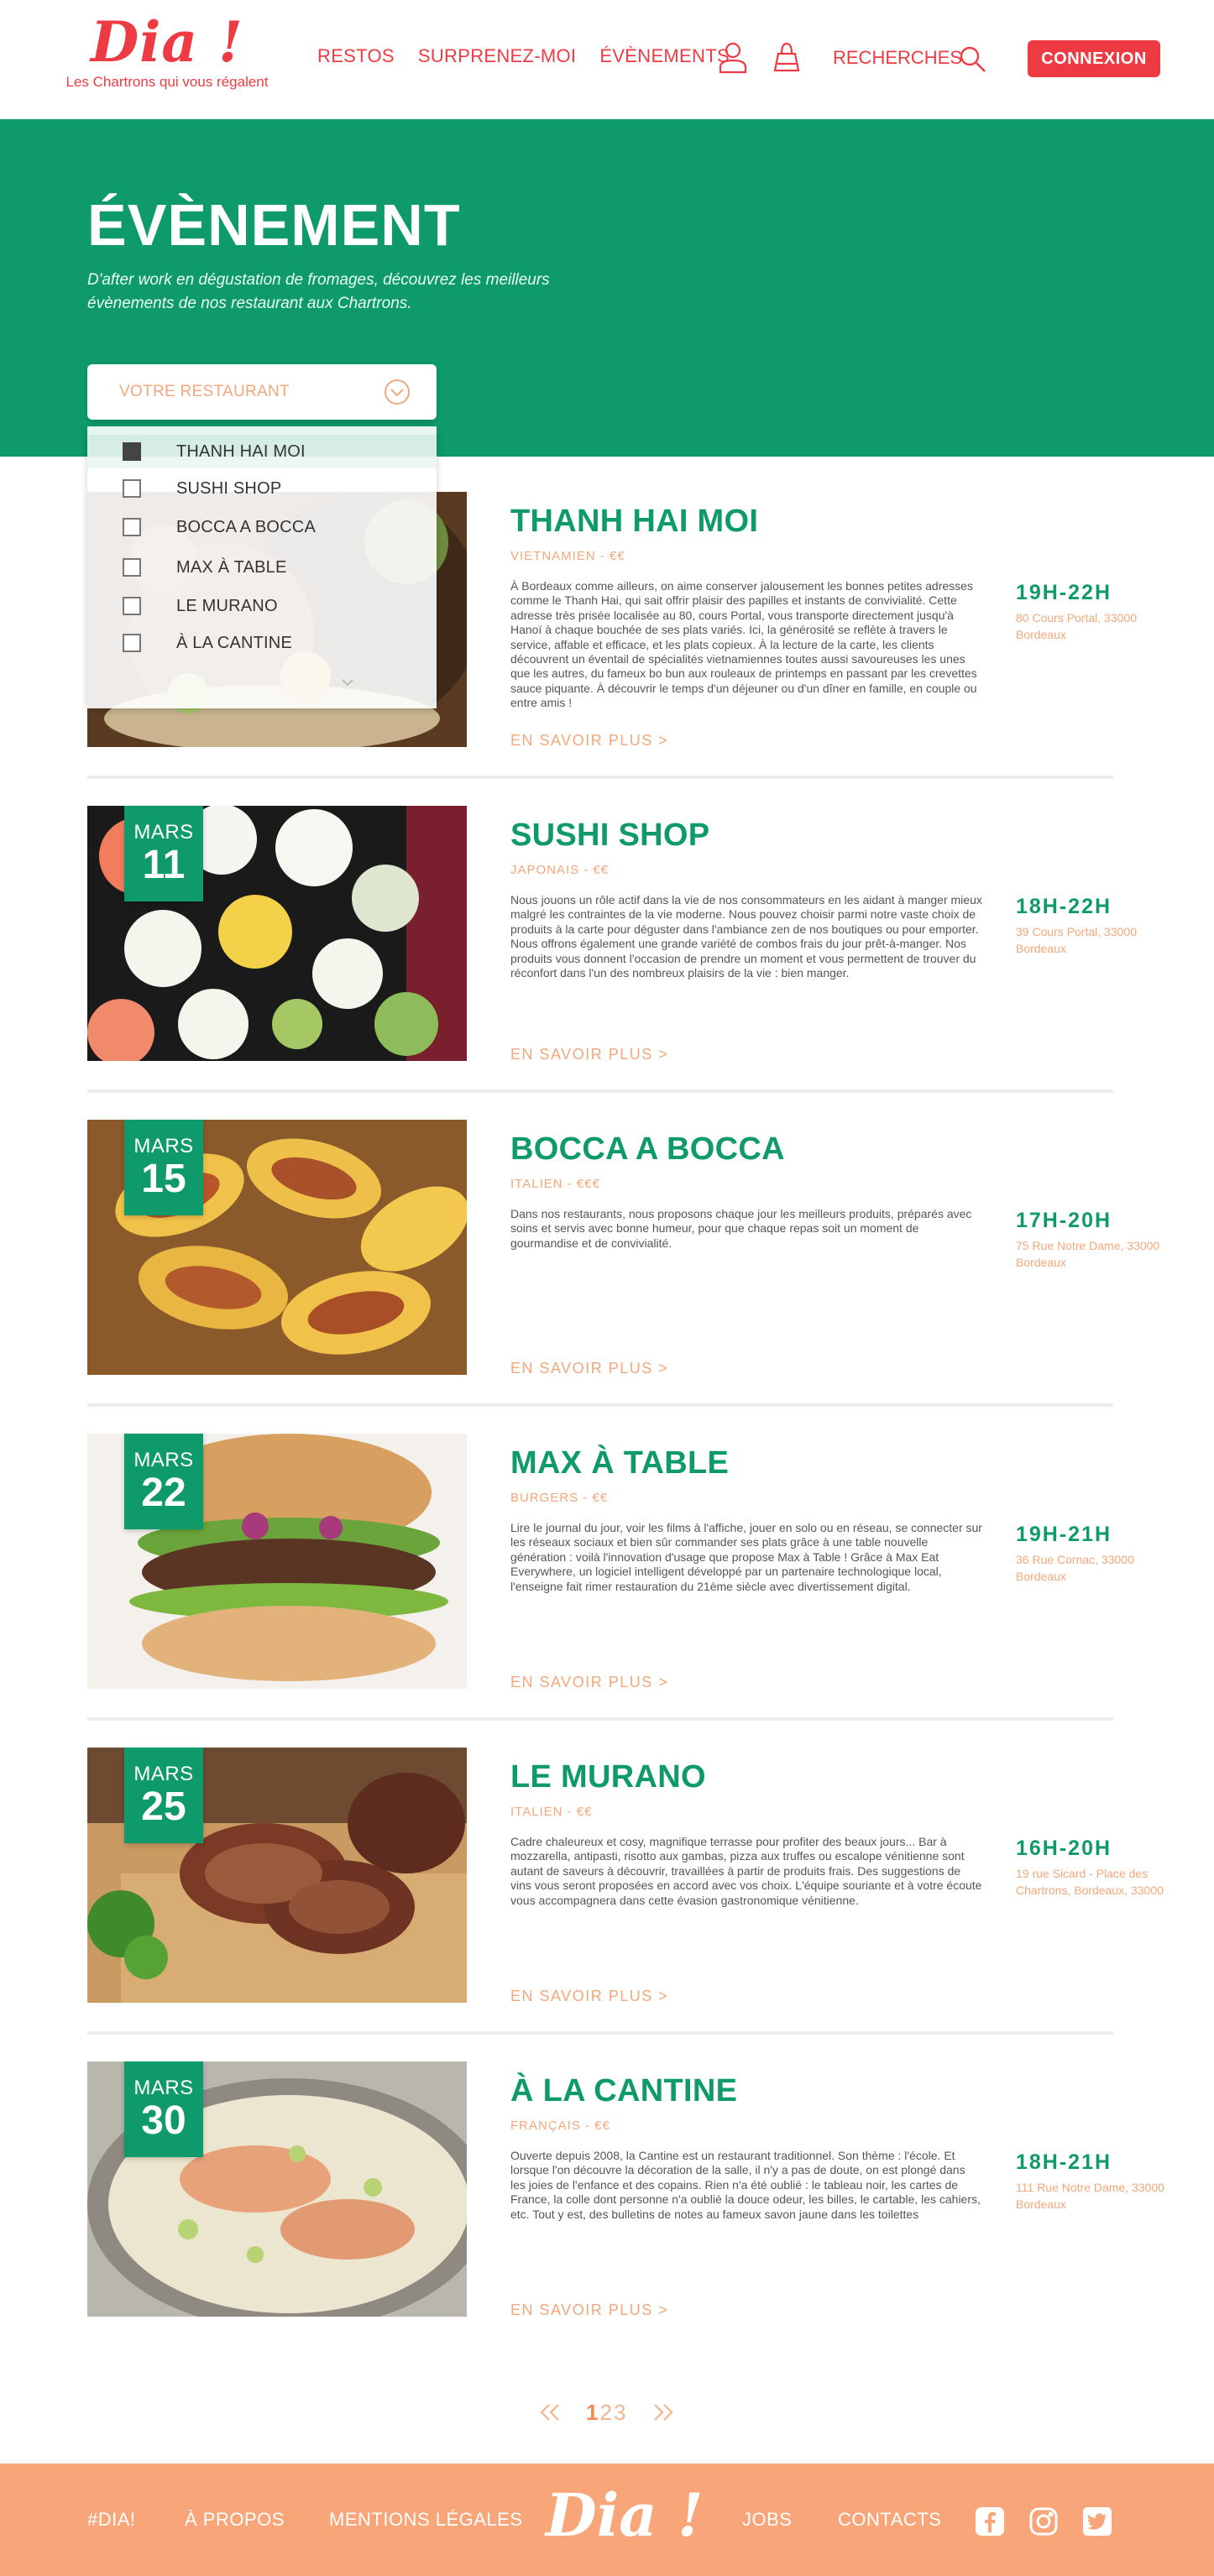 The width and height of the screenshot is (1214, 2576). Describe the element at coordinates (592, 2412) in the screenshot. I see `page-1: 1` at that location.